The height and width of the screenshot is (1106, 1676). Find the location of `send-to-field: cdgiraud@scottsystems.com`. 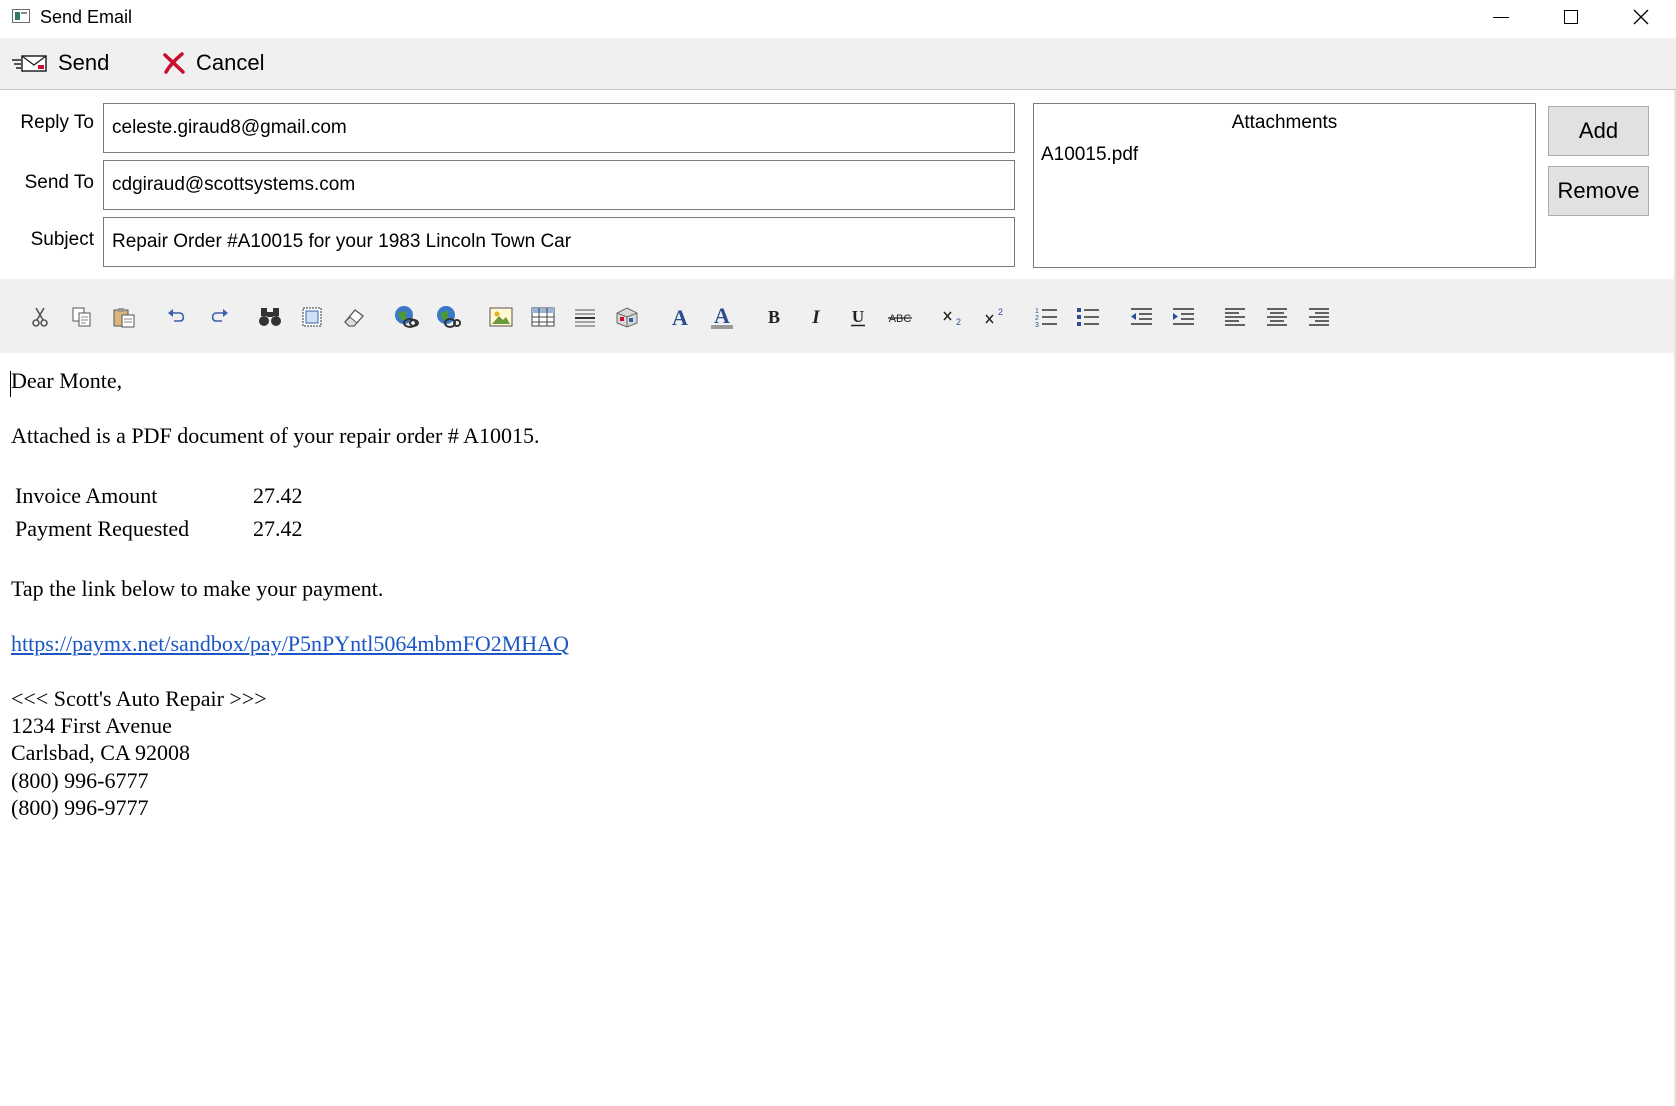

send-to-field: cdgiraud@scottsystems.com is located at coordinates (559, 185).